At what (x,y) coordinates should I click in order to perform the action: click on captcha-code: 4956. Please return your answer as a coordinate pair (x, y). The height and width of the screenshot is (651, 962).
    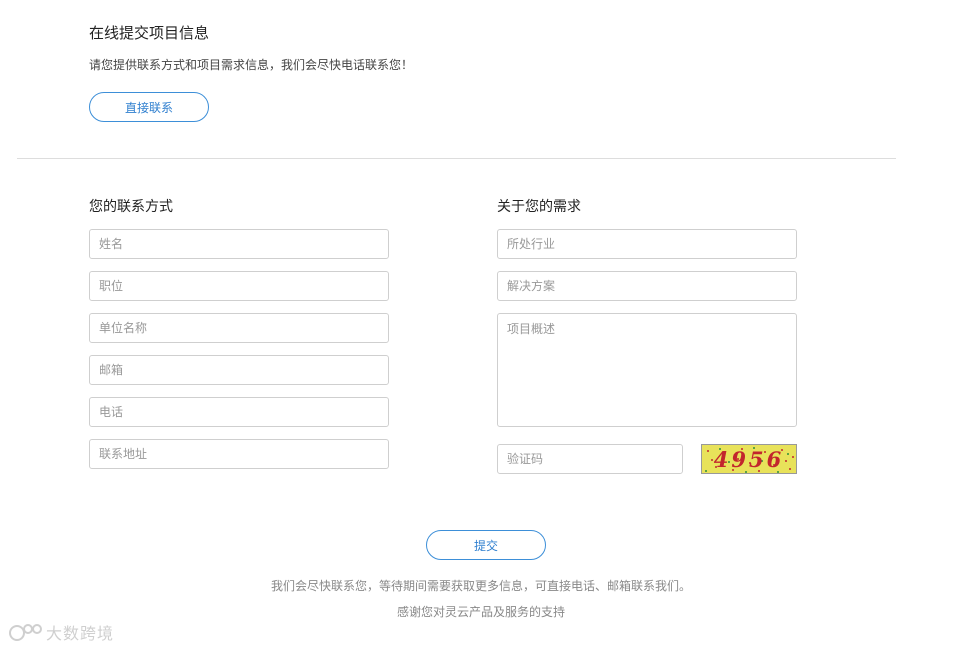
    Looking at the image, I should click on (749, 459).